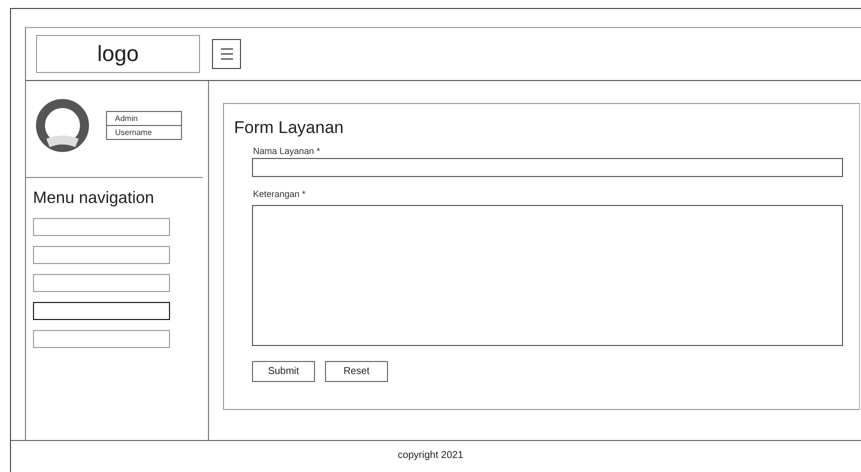 This screenshot has height=472, width=861. I want to click on form-title: Form Layanan, so click(289, 128).